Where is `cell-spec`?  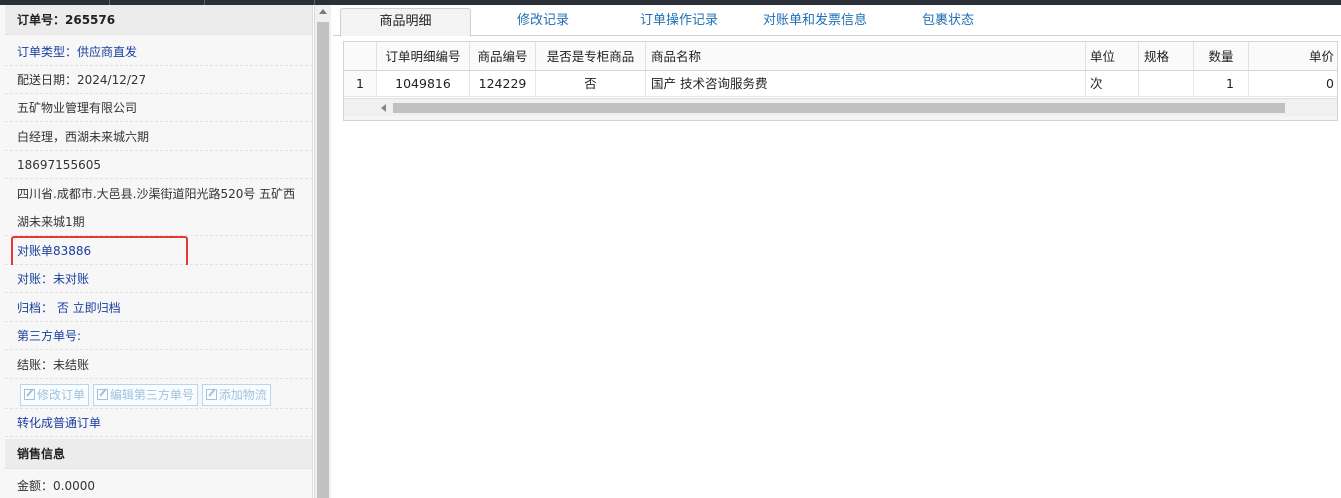
cell-spec is located at coordinates (1166, 84).